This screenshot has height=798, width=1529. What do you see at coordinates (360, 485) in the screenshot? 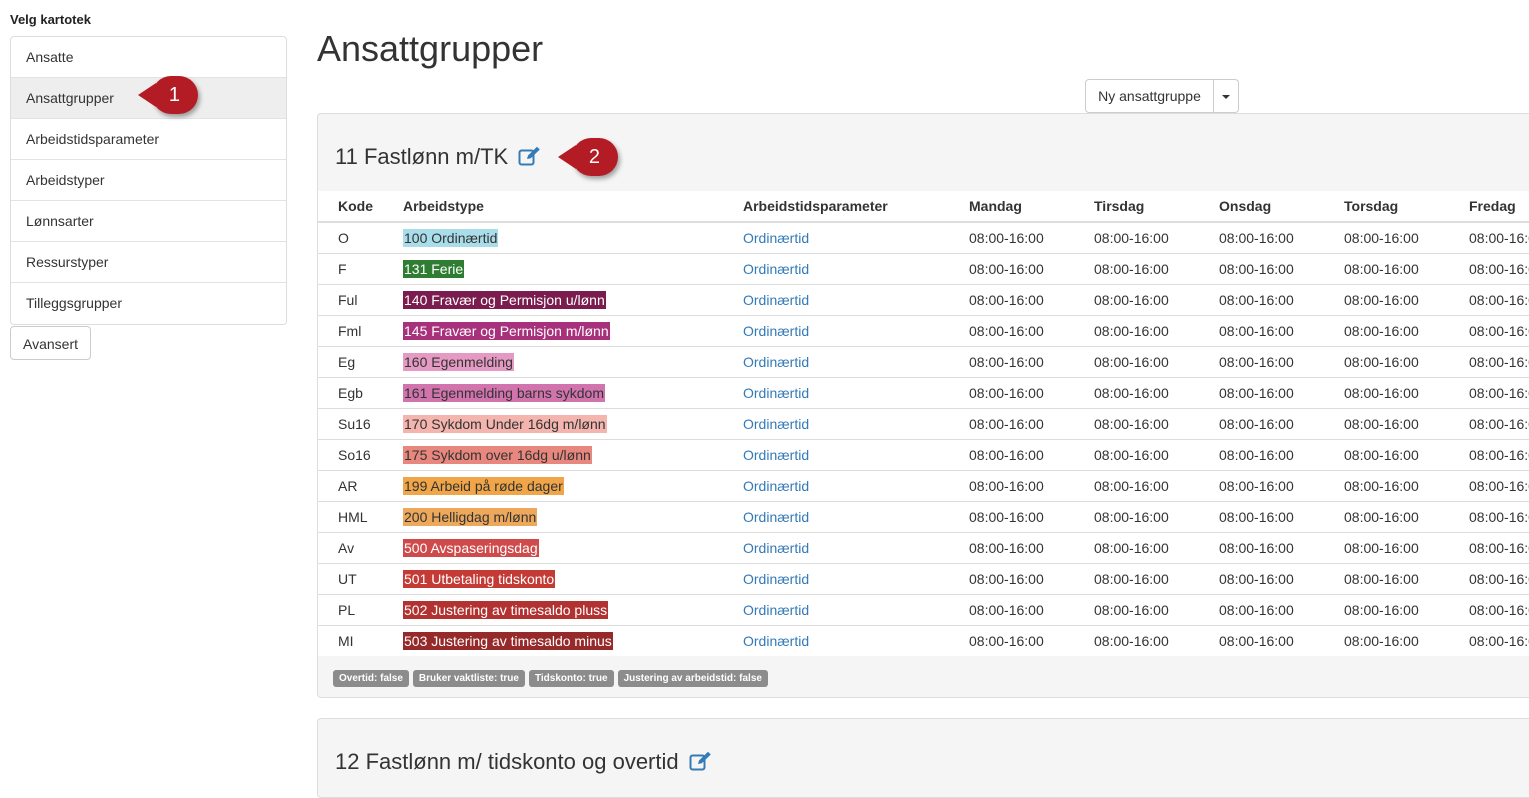
I see `cell-code: AR` at bounding box center [360, 485].